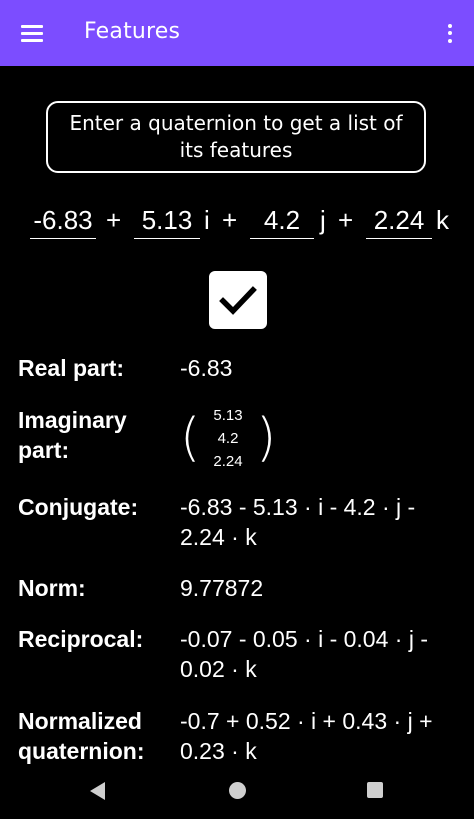 The image size is (474, 819). I want to click on normalized-value: -0.7 + 0.52 · i + 0.43 · j + 0.23 · k, so click(306, 736).